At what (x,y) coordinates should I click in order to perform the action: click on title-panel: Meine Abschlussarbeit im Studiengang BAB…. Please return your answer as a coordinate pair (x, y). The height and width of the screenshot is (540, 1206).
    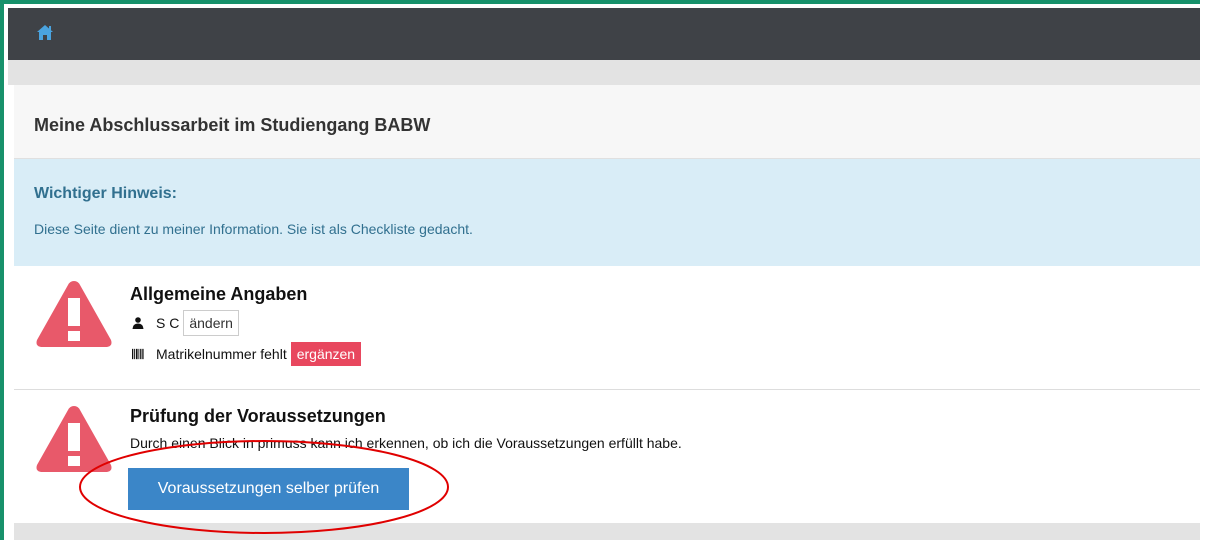
    Looking at the image, I should click on (607, 122).